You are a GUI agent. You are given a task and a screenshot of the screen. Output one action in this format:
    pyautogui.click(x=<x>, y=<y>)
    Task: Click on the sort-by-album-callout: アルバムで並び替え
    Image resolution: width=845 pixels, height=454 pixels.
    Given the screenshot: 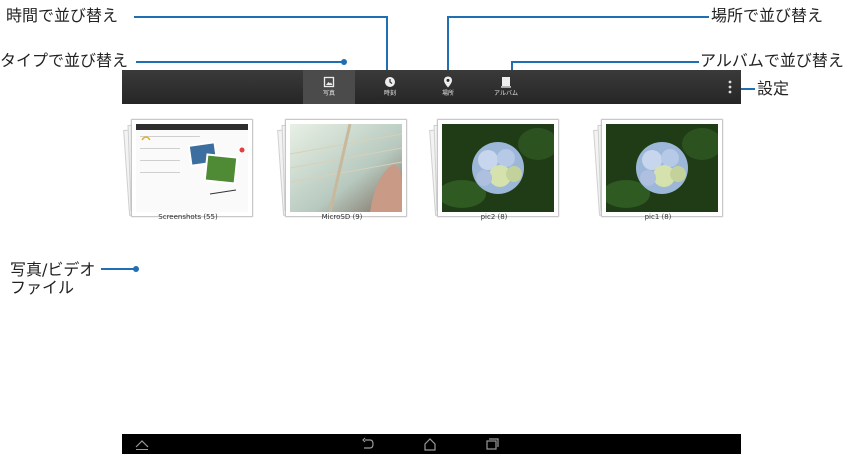 What is the action you would take?
    pyautogui.click(x=772, y=60)
    